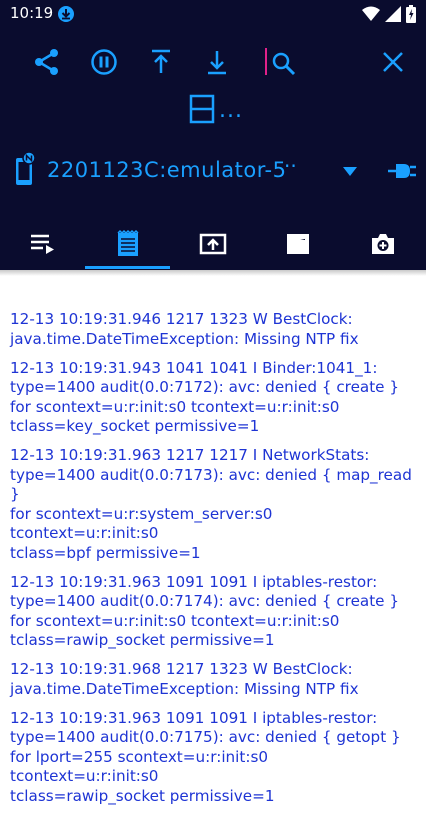 This screenshot has height=816, width=426. What do you see at coordinates (32, 13) in the screenshot?
I see `status-time: 10:19` at bounding box center [32, 13].